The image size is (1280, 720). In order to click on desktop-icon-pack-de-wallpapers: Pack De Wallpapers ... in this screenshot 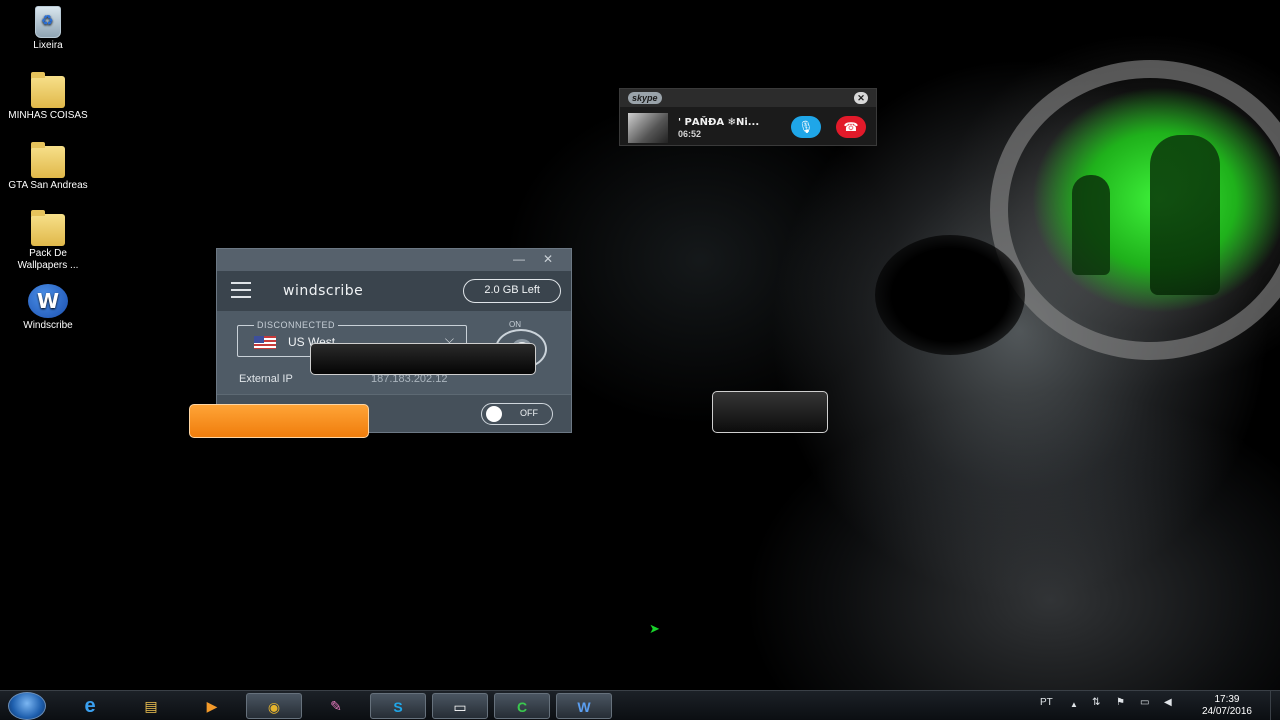, I will do `click(48, 241)`.